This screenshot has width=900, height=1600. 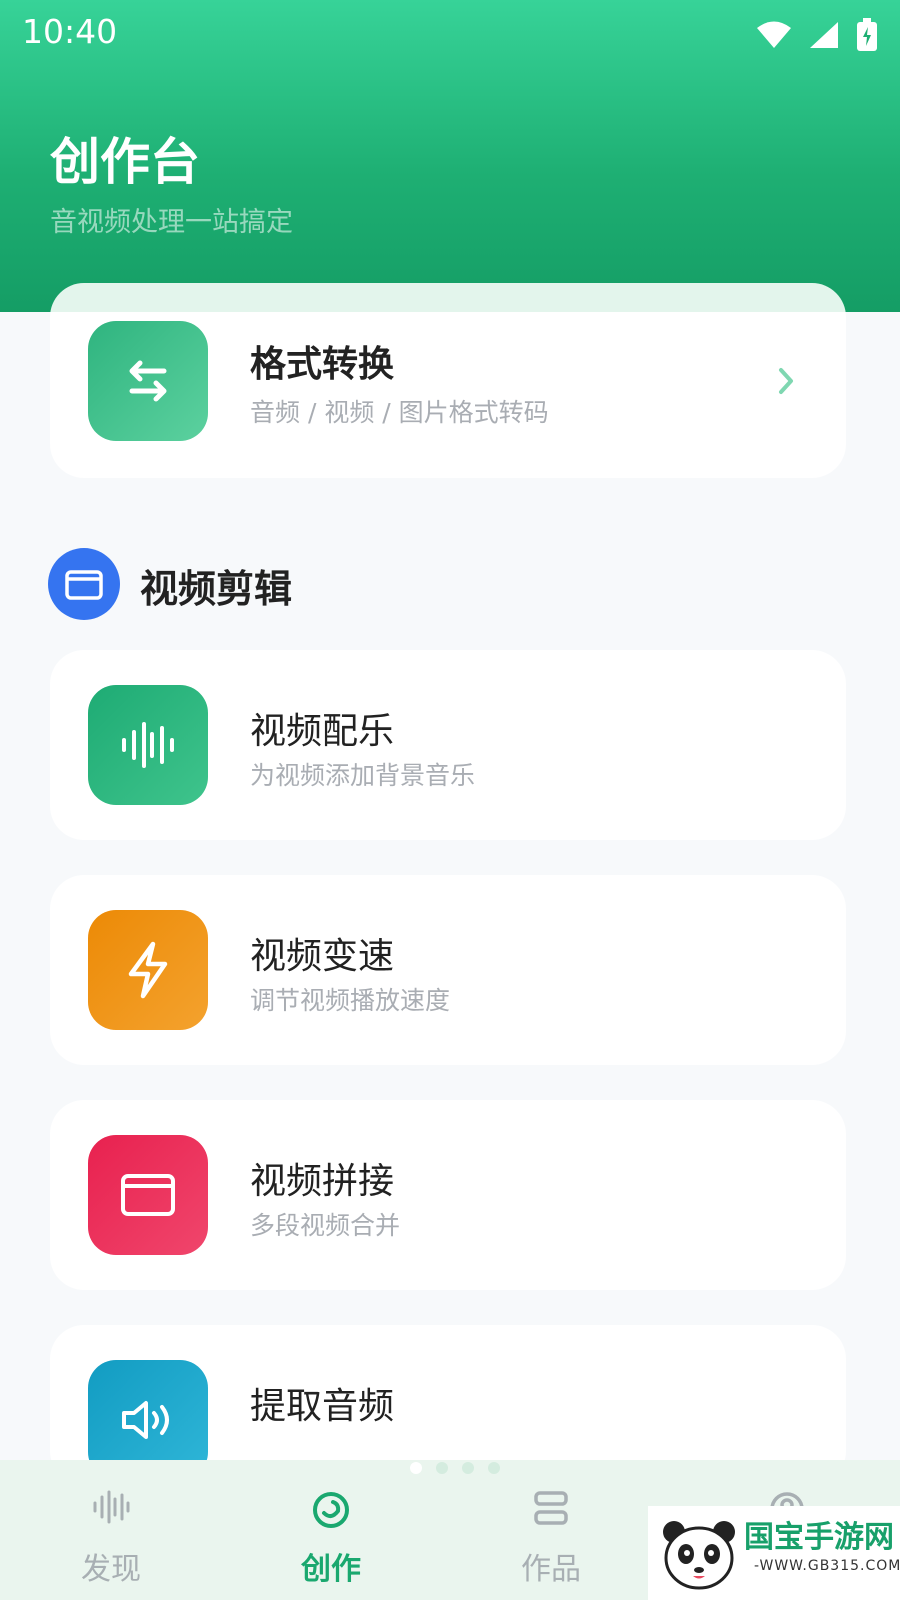 What do you see at coordinates (125, 162) in the screenshot?
I see `page-title: 创作台` at bounding box center [125, 162].